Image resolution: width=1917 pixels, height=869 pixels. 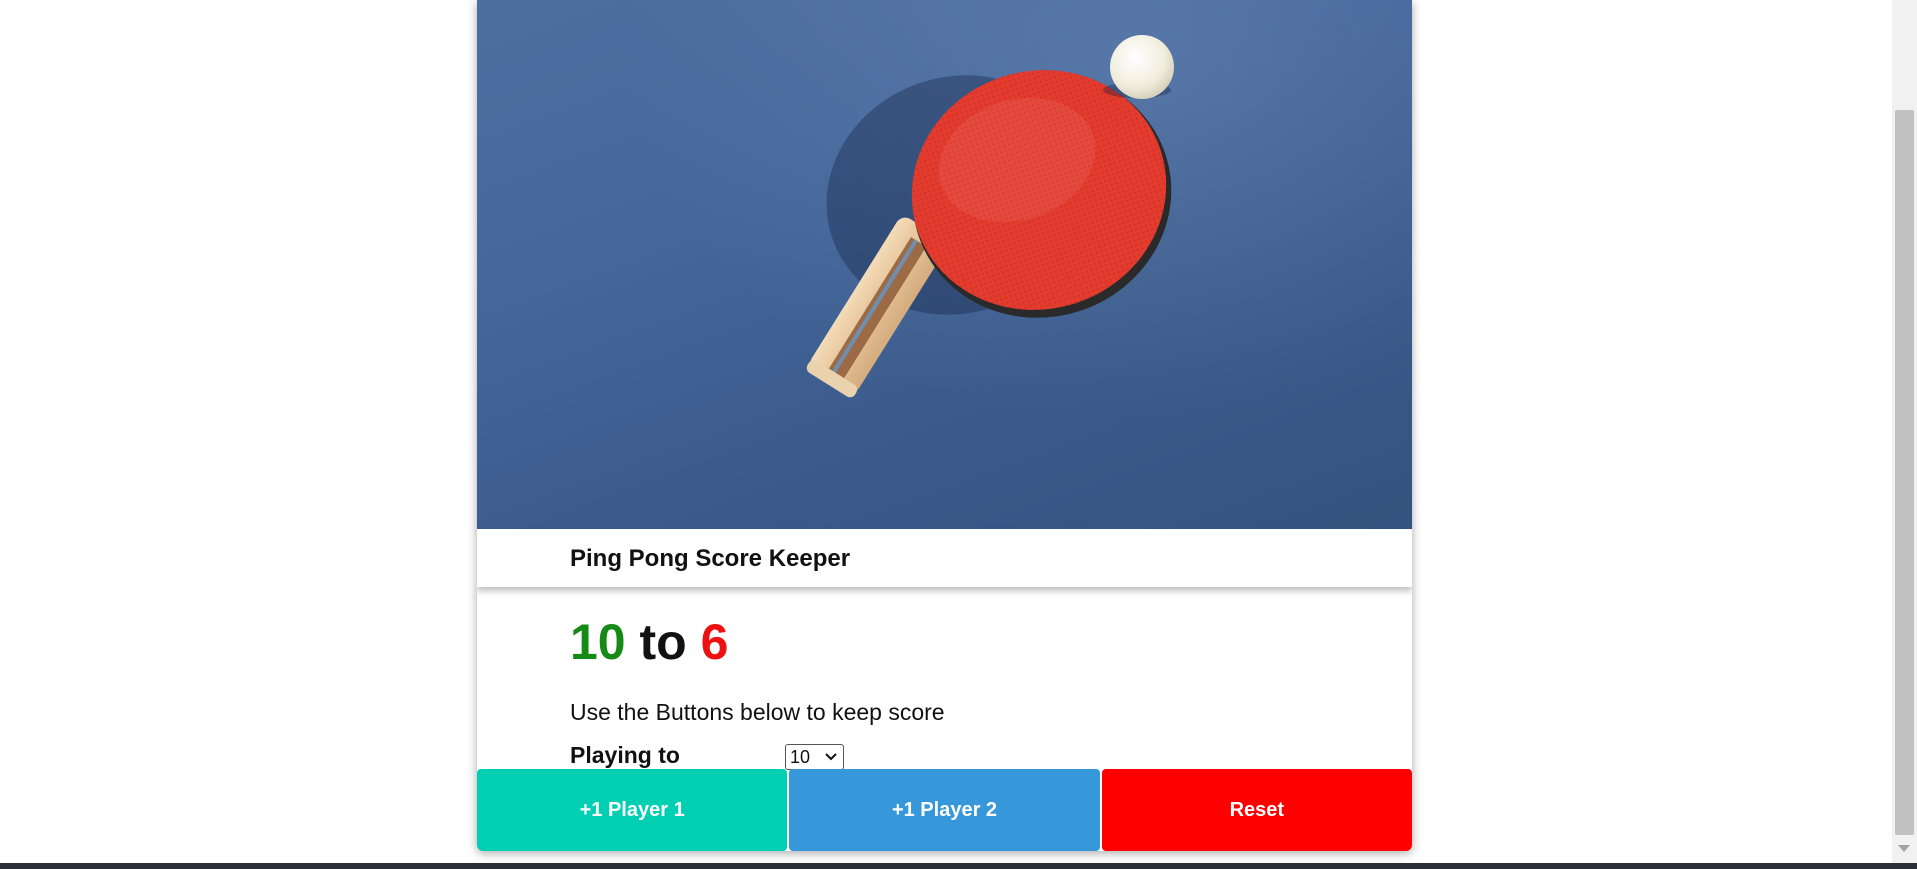 I want to click on score-display: 10 to 6, so click(x=649, y=642).